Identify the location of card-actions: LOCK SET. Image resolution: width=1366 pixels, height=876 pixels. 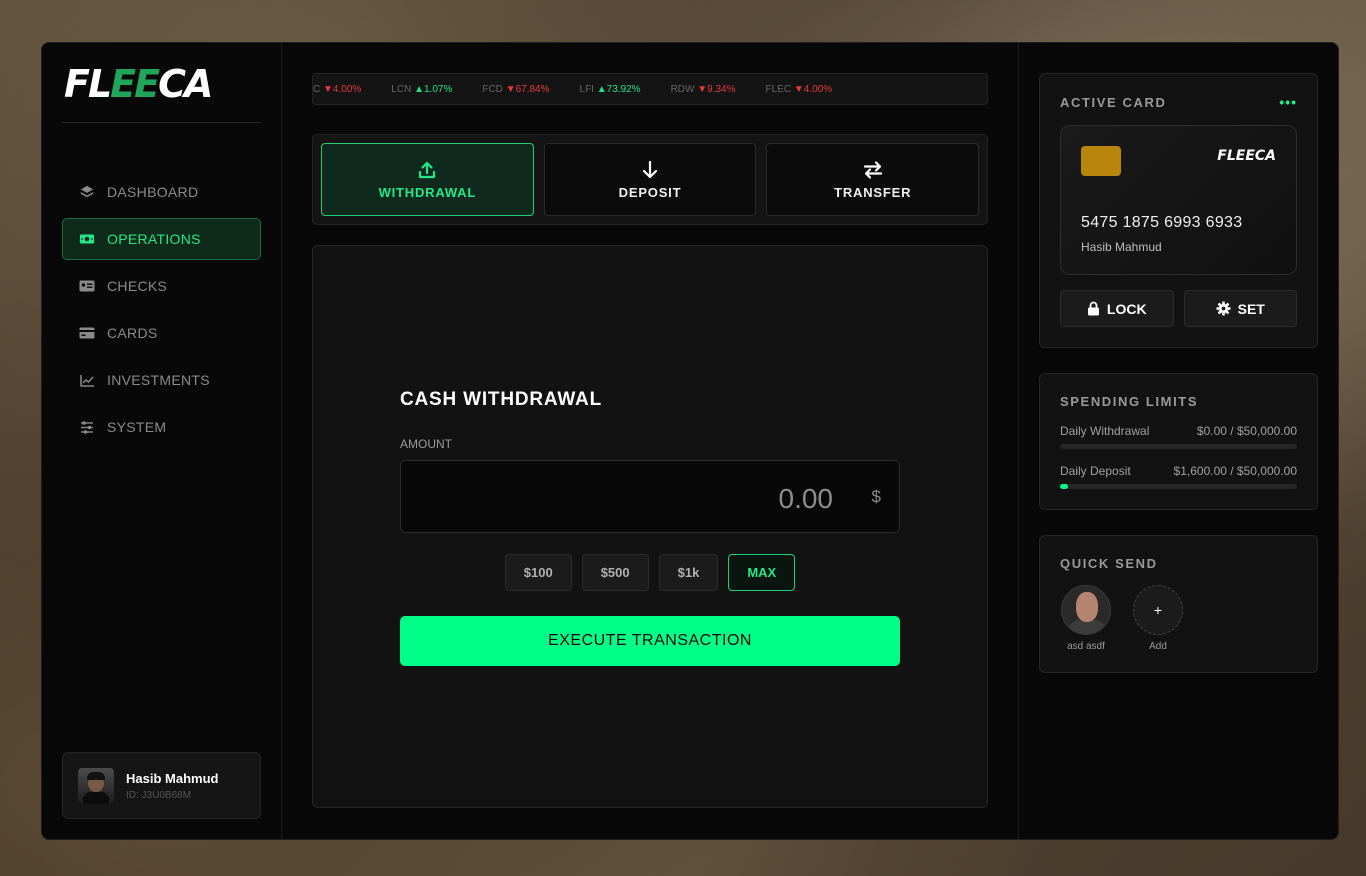
(1178, 308).